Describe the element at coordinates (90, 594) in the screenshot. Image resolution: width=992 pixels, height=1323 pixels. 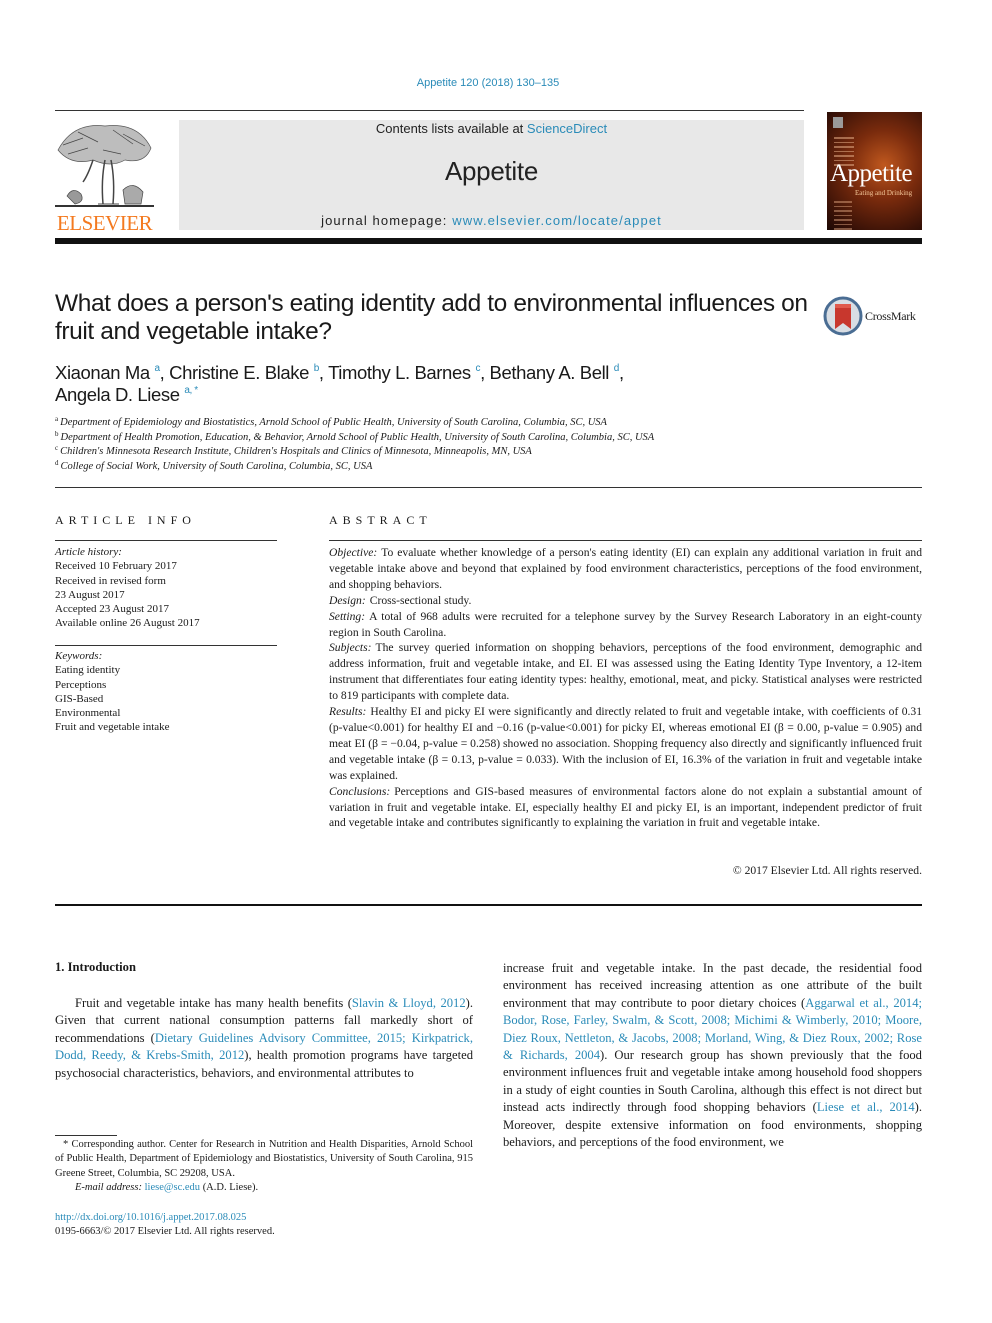
I see `history-item: 23 August 2017` at that location.